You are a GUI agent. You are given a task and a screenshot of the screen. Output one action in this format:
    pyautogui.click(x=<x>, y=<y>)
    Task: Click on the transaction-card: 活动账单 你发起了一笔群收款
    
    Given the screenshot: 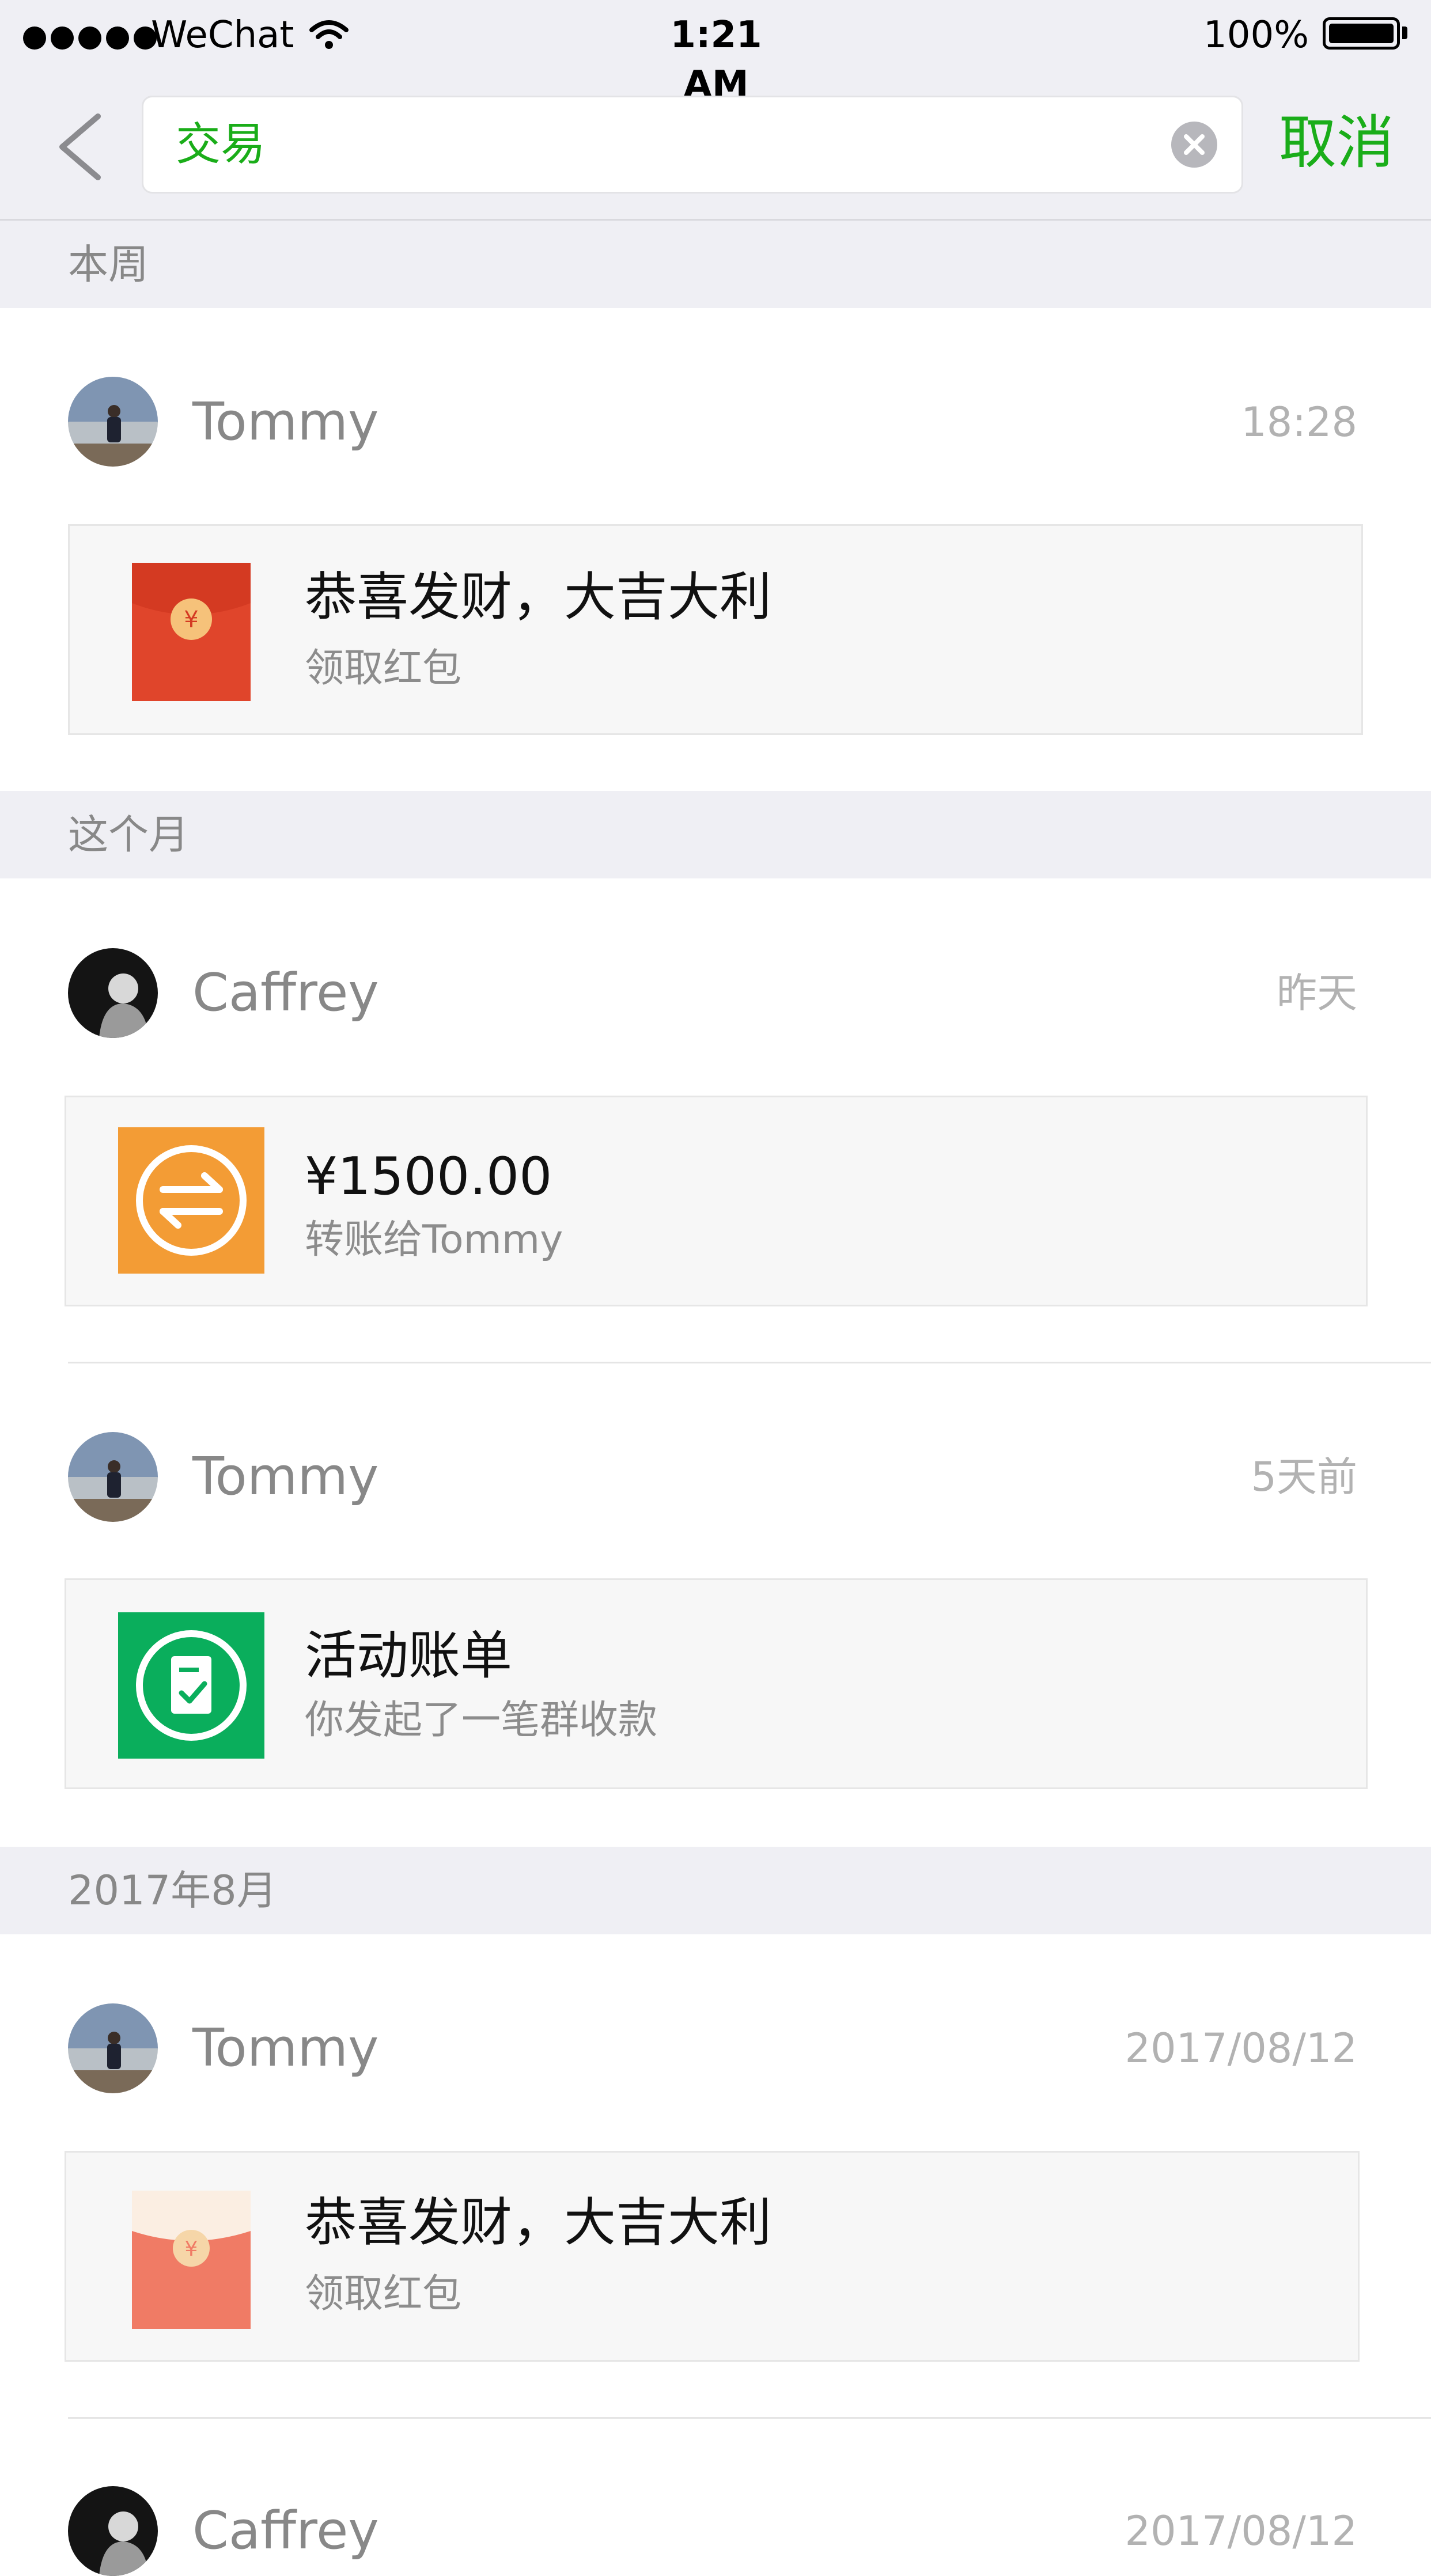 What is the action you would take?
    pyautogui.click(x=717, y=1683)
    